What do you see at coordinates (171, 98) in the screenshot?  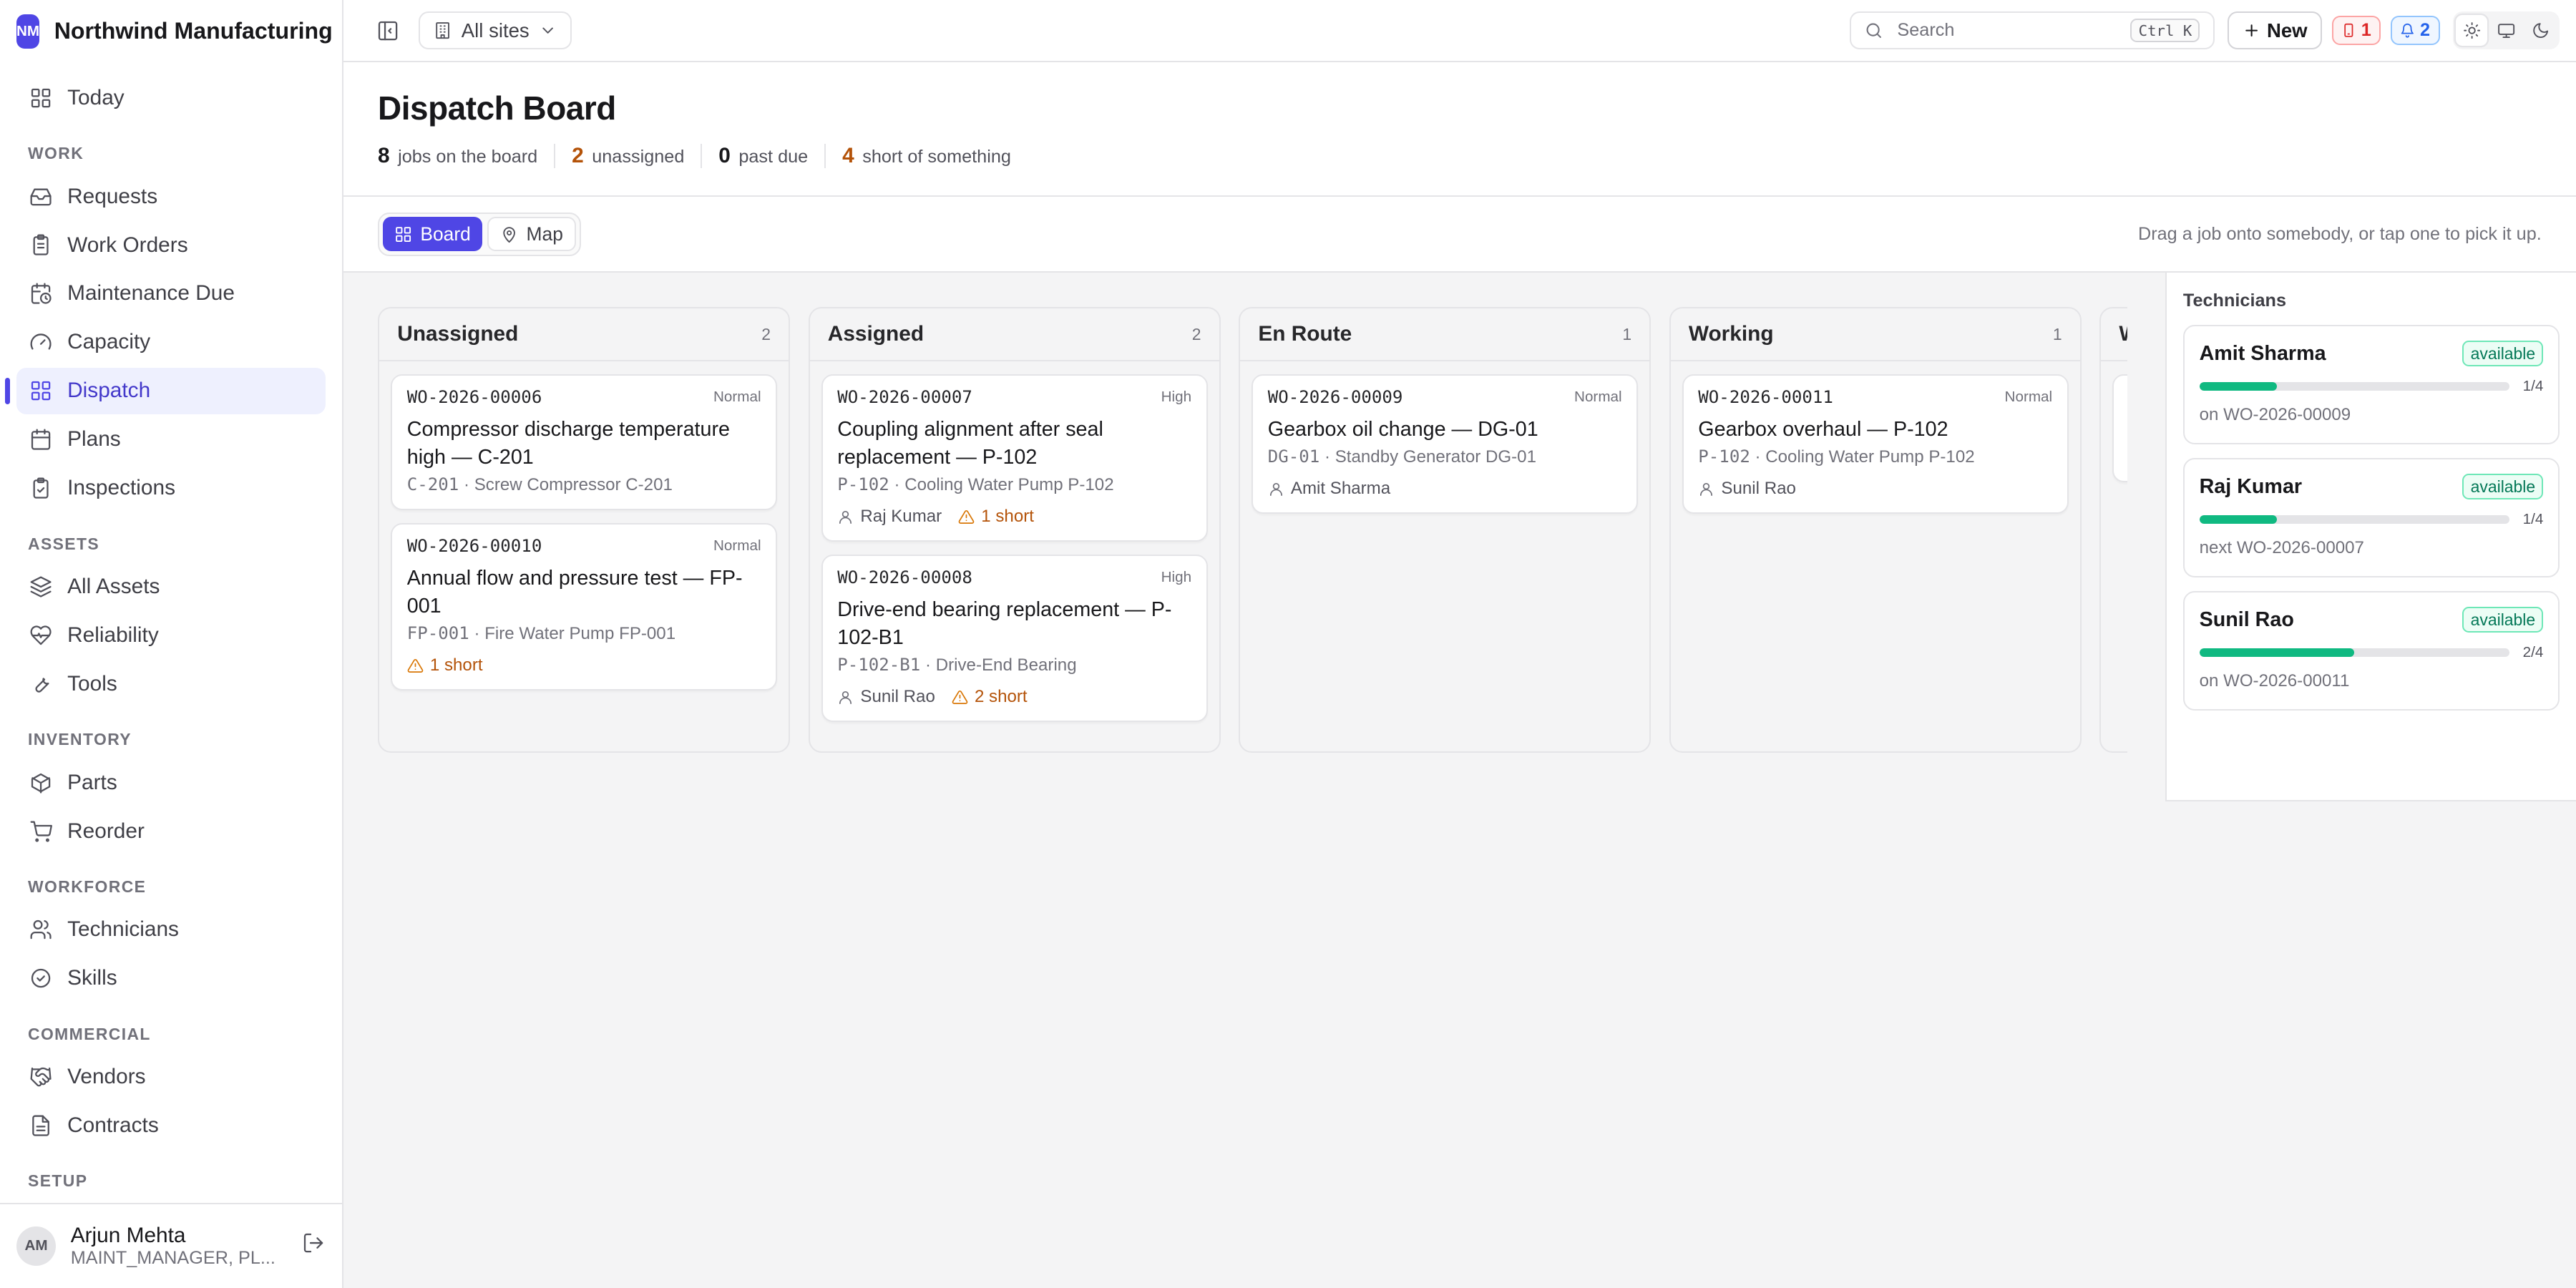 I see `sidebar-item-today: Today` at bounding box center [171, 98].